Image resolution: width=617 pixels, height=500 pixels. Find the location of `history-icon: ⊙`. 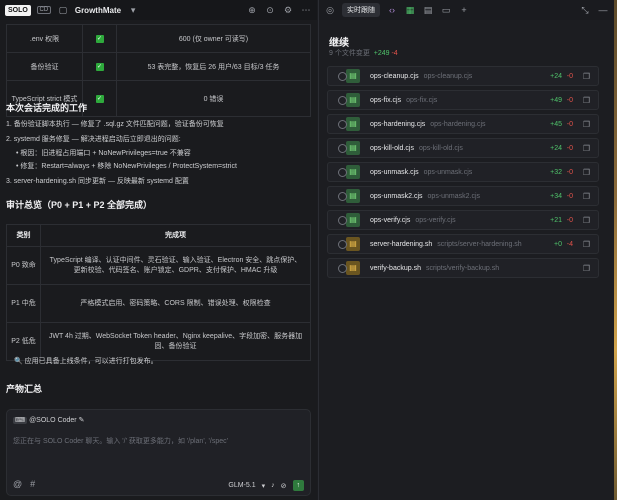

history-icon: ⊙ is located at coordinates (270, 10).